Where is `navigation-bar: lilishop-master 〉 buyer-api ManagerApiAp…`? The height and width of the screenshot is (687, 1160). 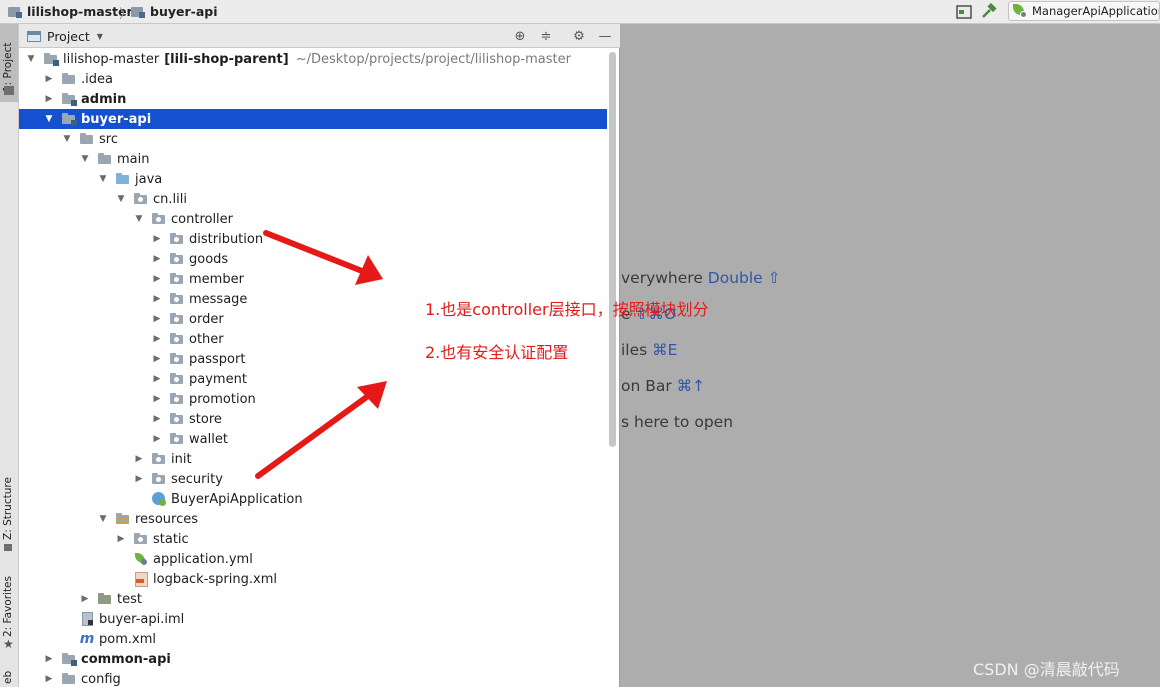 navigation-bar: lilishop-master 〉 buyer-api ManagerApiAp… is located at coordinates (580, 12).